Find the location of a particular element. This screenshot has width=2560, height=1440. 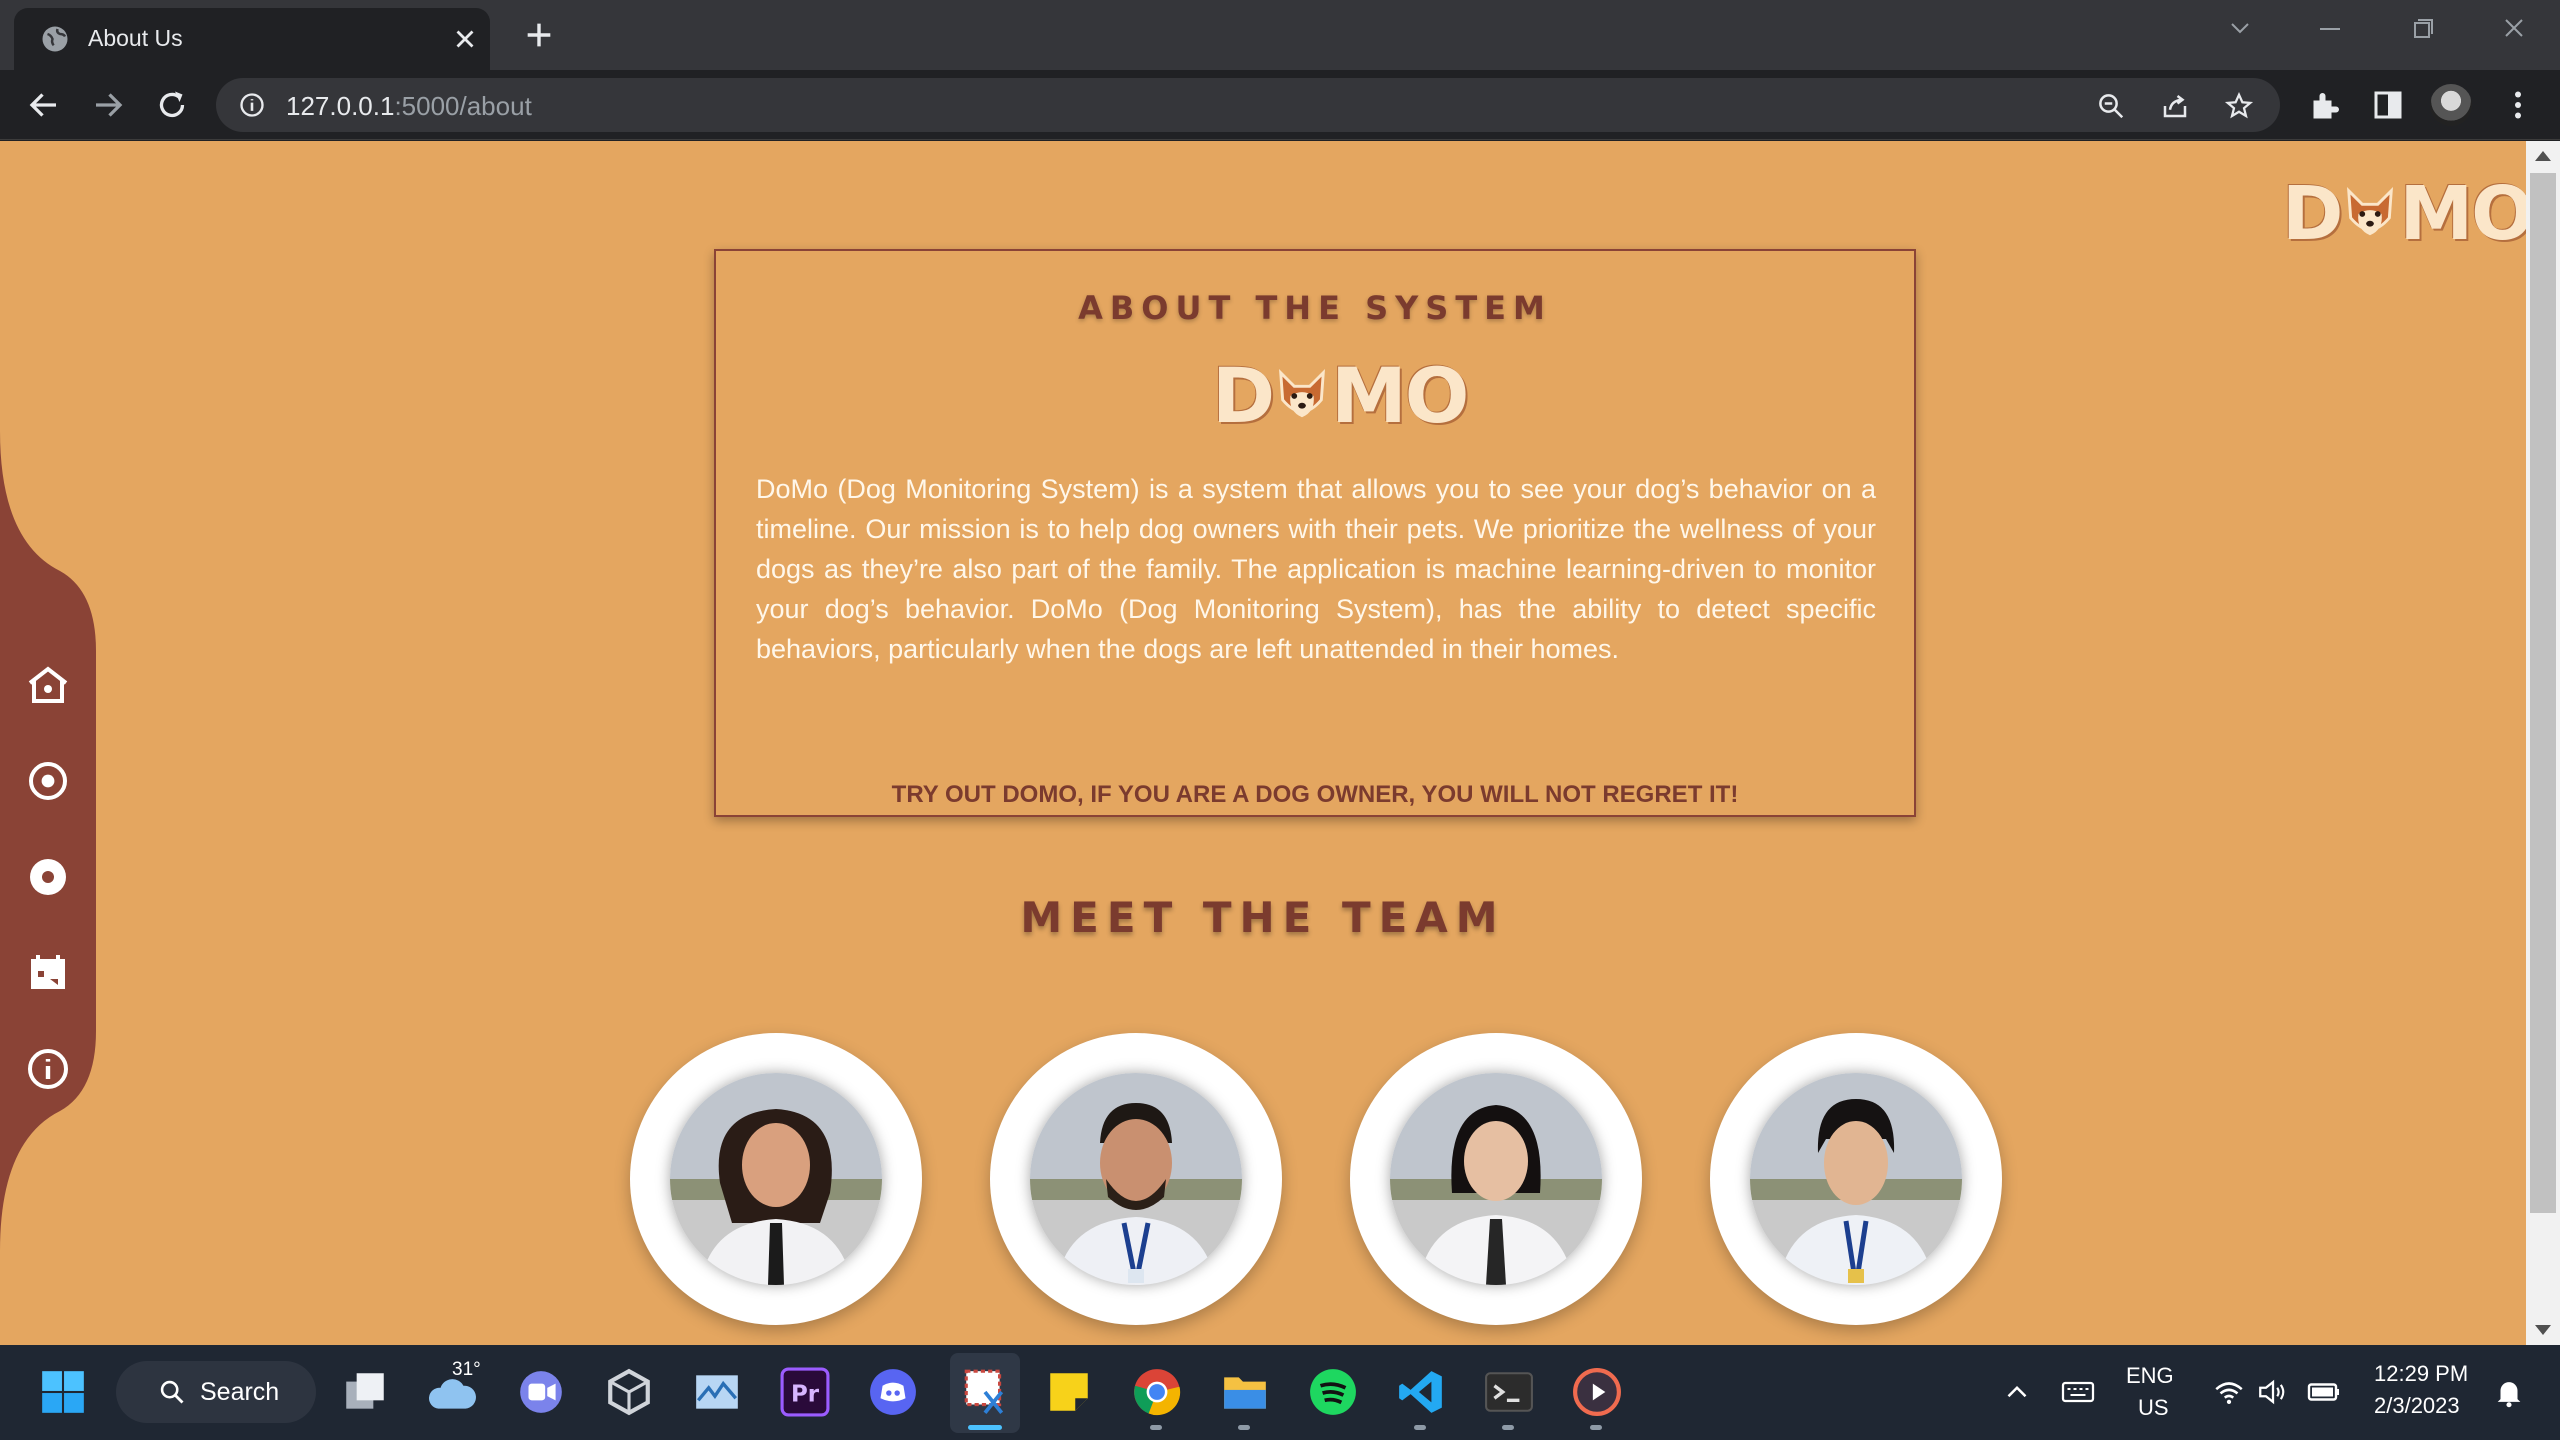

url-text: 127.0.0.1:5000/about is located at coordinates (409, 106).